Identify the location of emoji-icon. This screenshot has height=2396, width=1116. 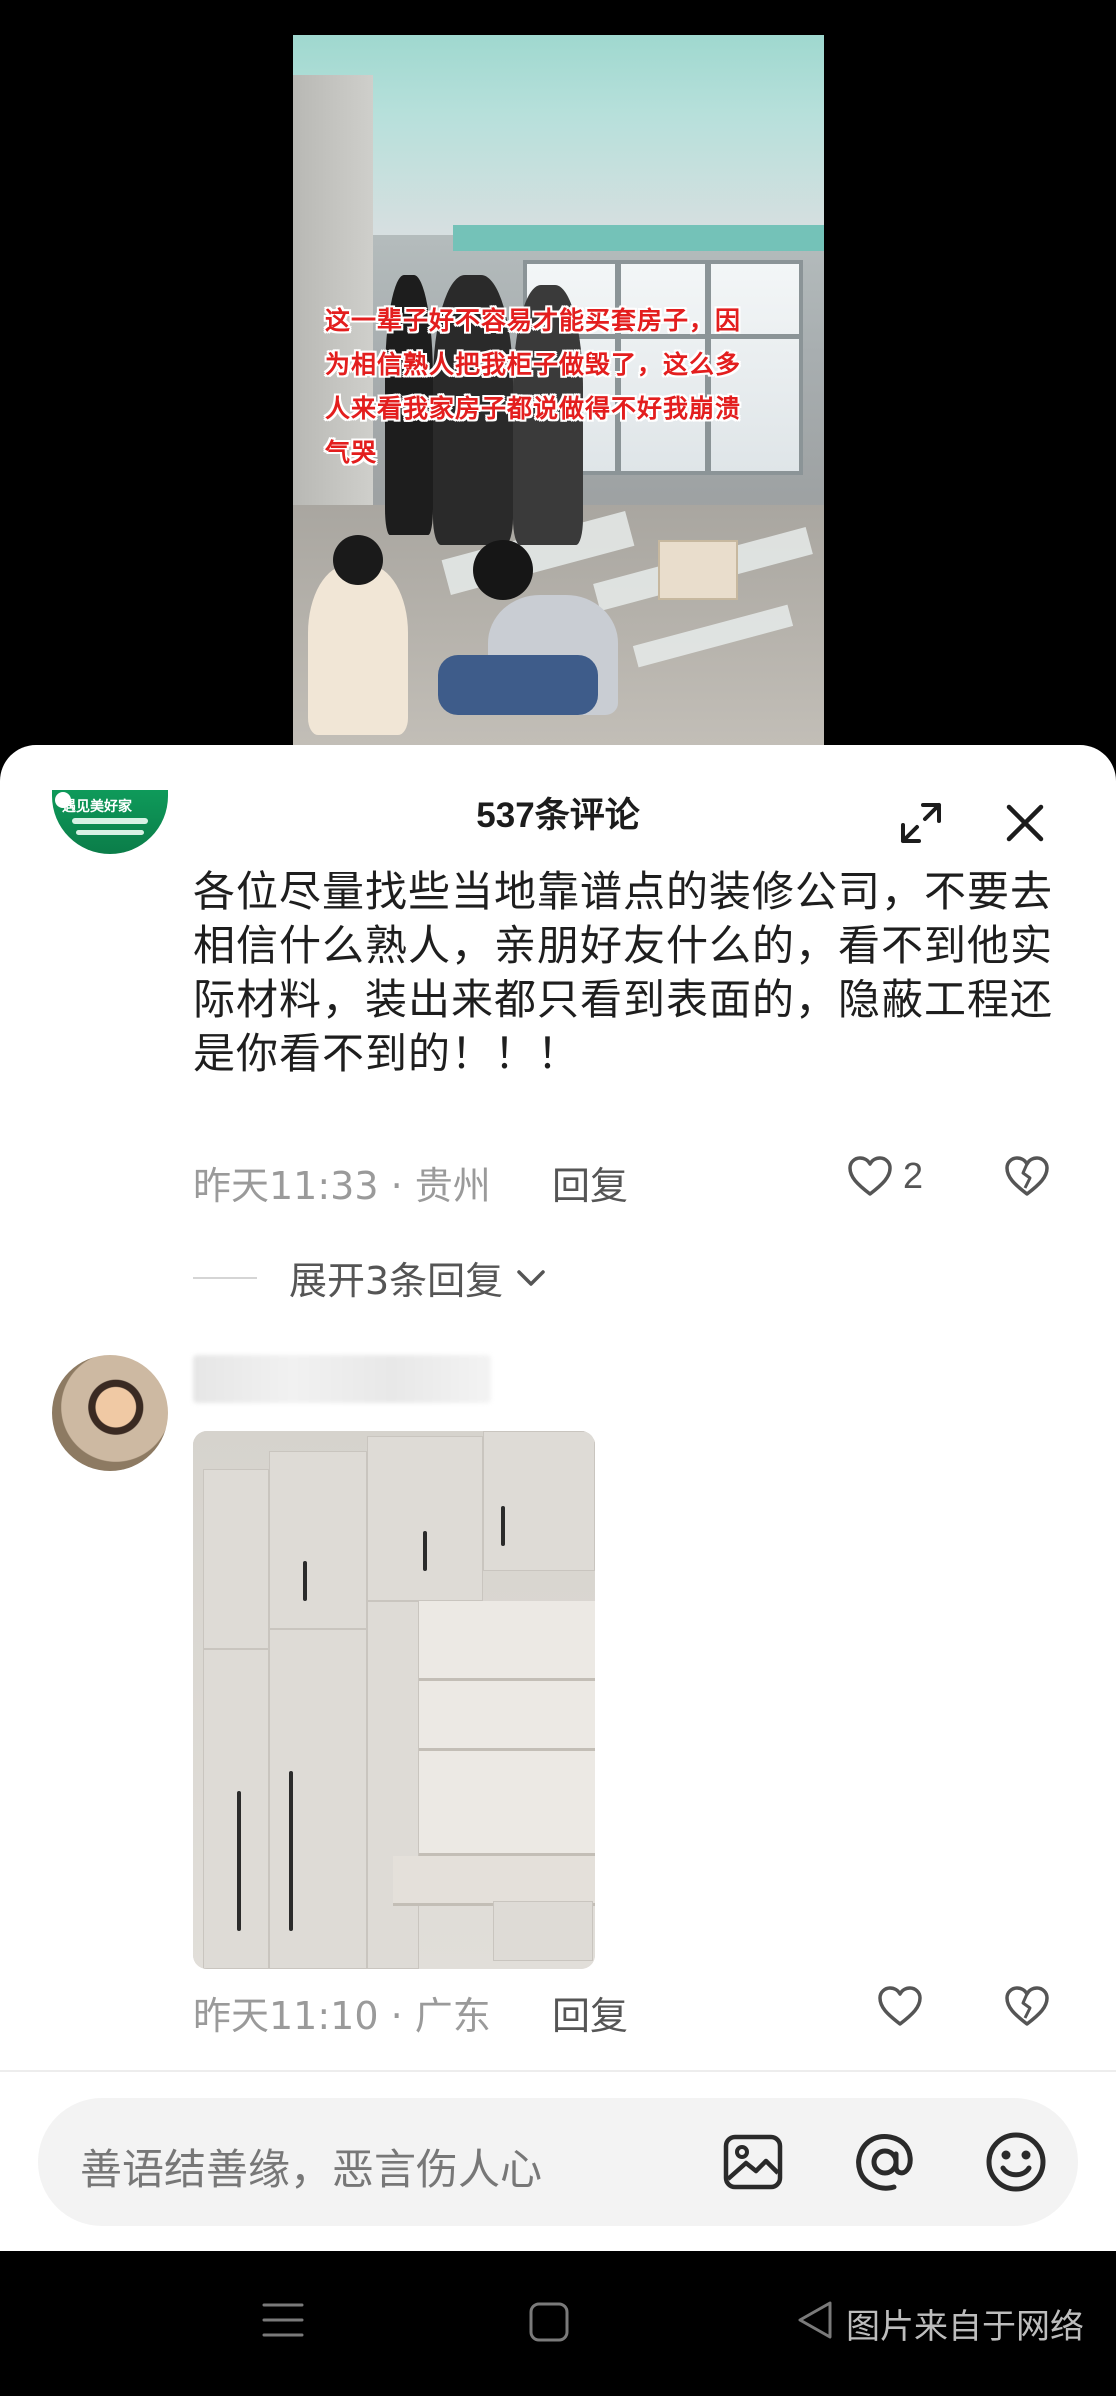
(1016, 2162).